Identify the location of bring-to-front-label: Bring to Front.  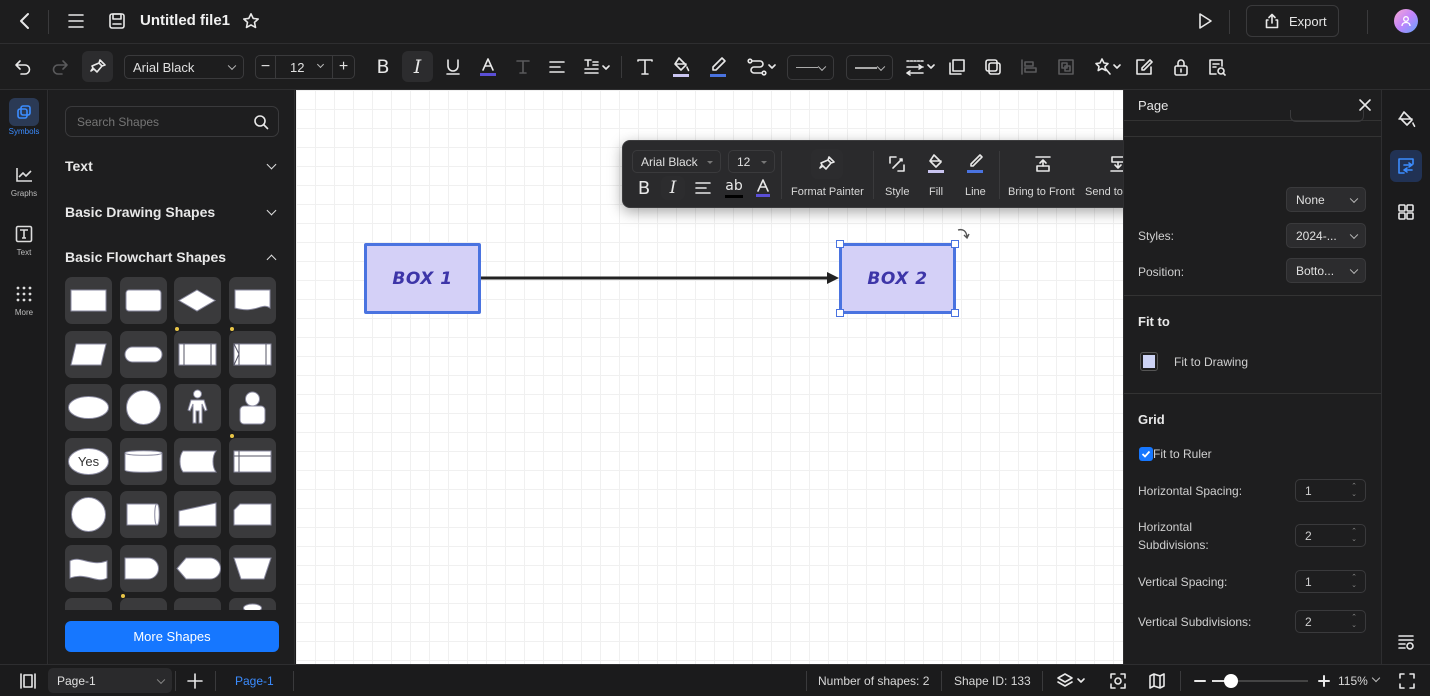
(1041, 192).